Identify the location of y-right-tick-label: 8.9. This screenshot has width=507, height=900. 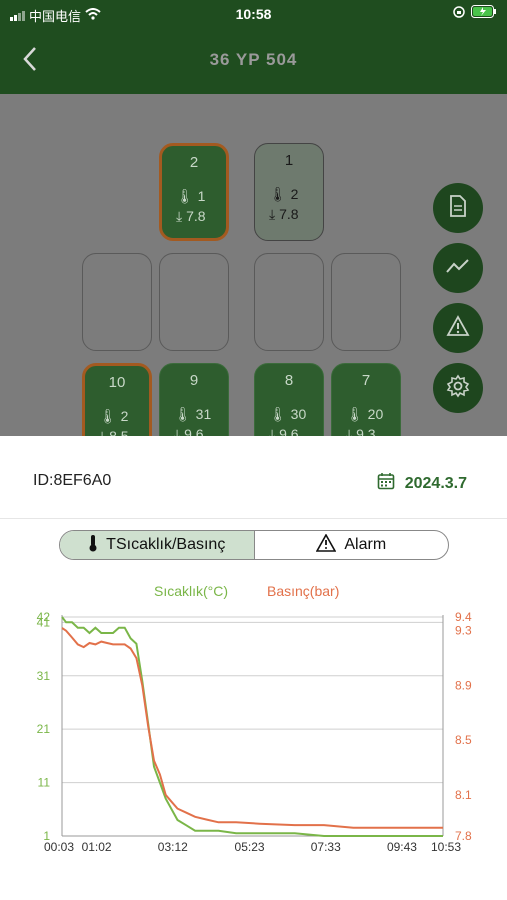
(463, 685).